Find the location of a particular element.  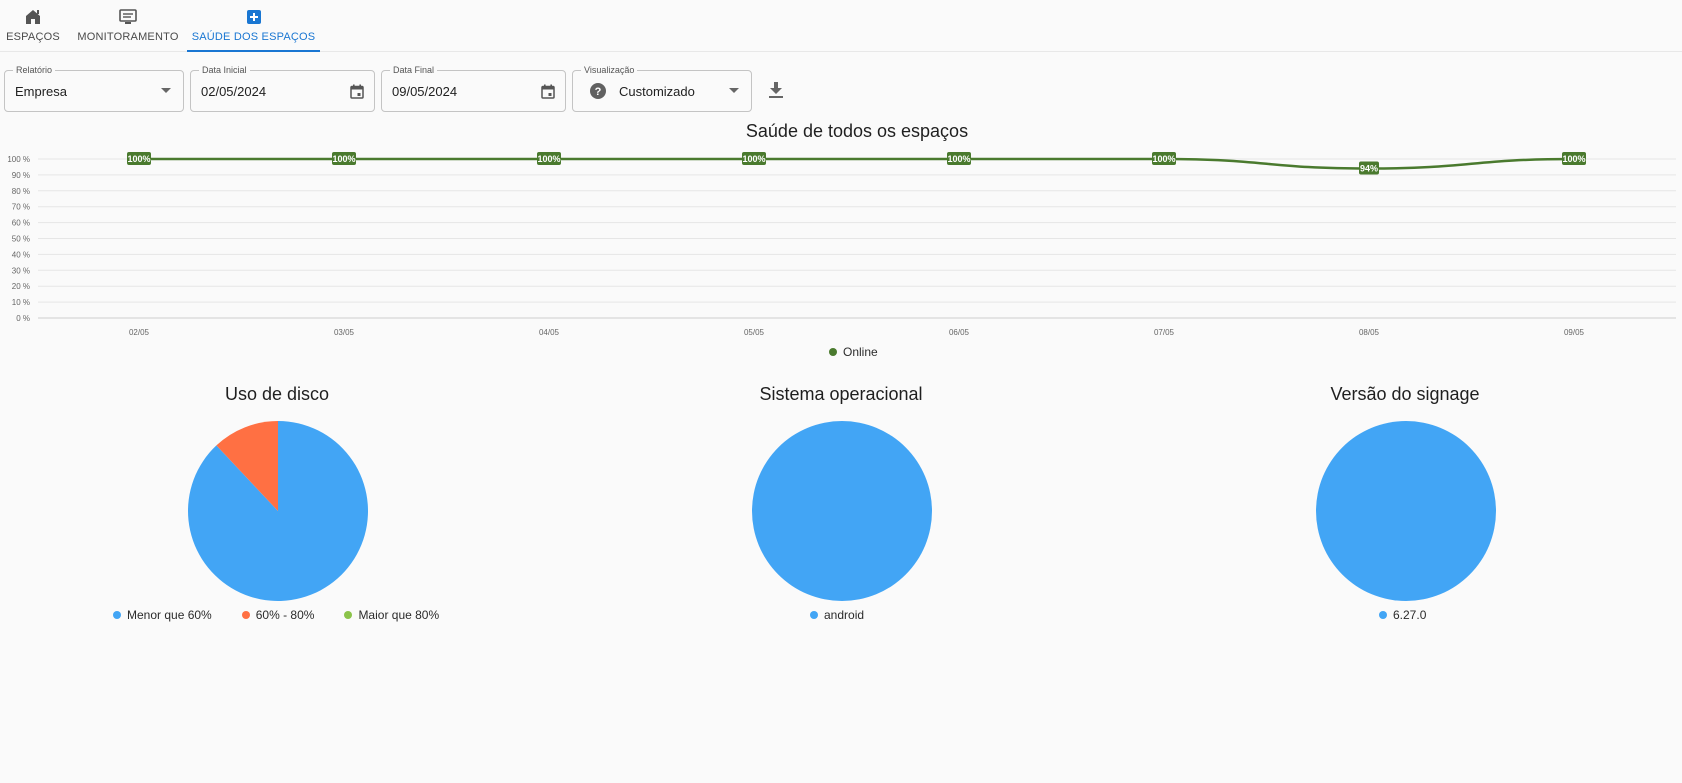

relatorio-legend: Relatório is located at coordinates (34, 70).